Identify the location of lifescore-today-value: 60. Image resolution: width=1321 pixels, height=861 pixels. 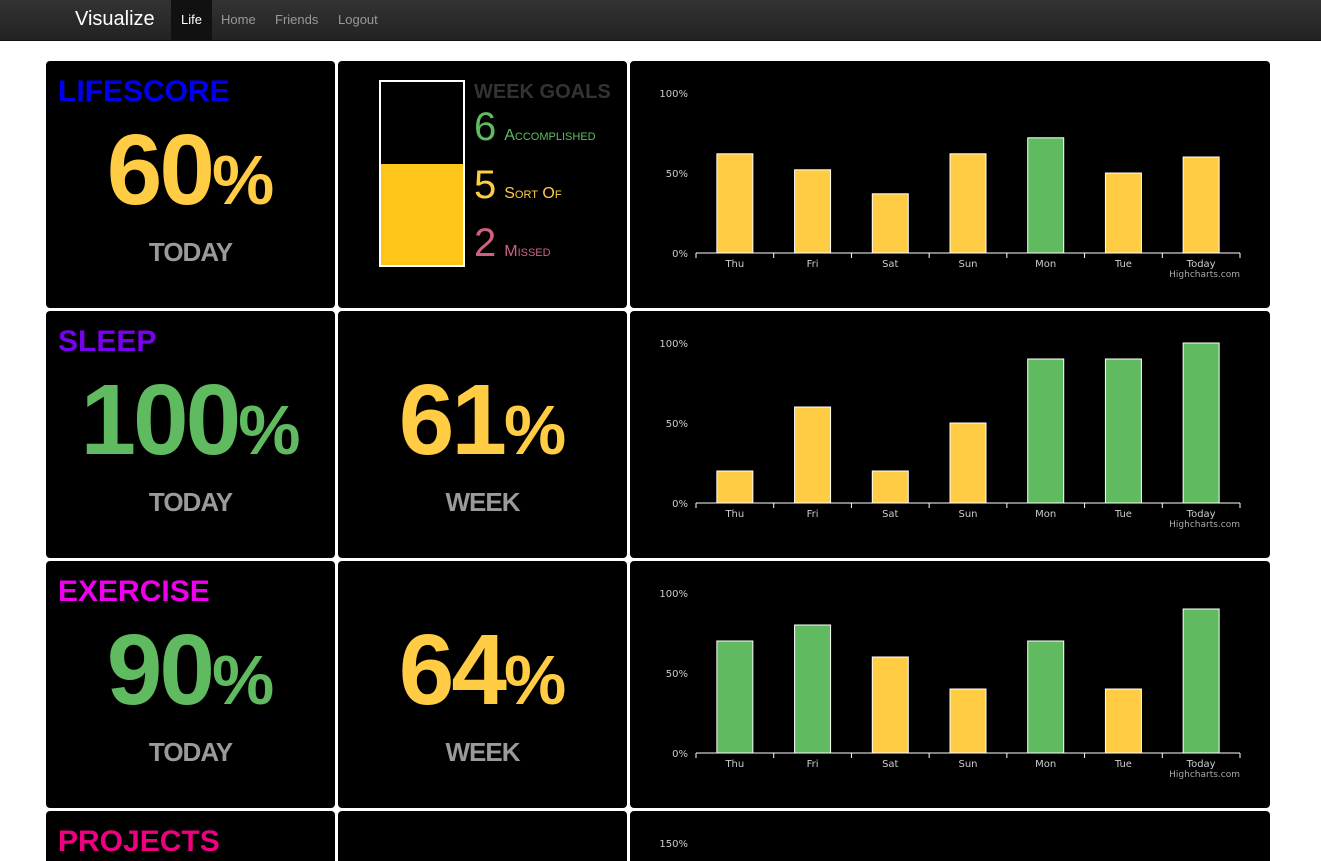
(160, 170).